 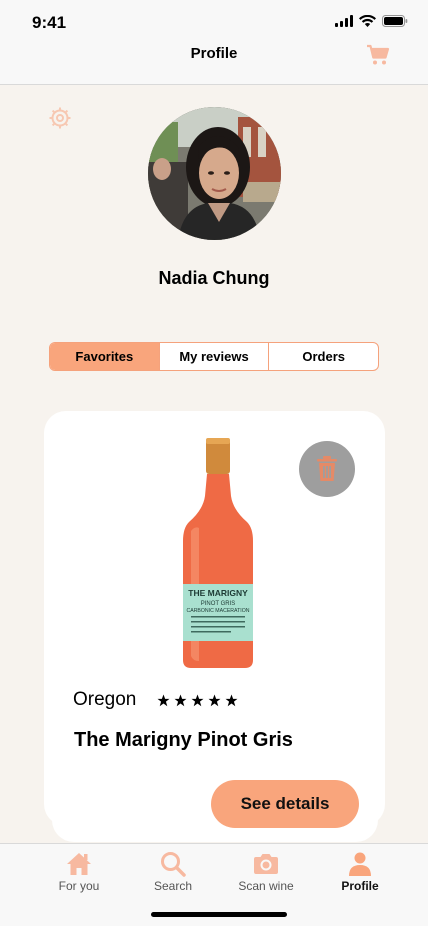 I want to click on rating-stars, so click(x=197, y=700).